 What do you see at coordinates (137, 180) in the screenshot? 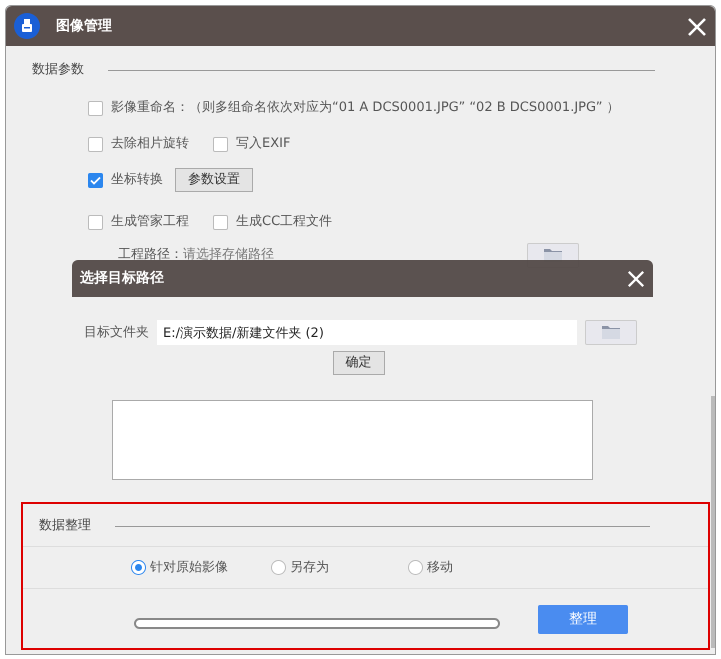
I see `checkbox-label: 坐标转换` at bounding box center [137, 180].